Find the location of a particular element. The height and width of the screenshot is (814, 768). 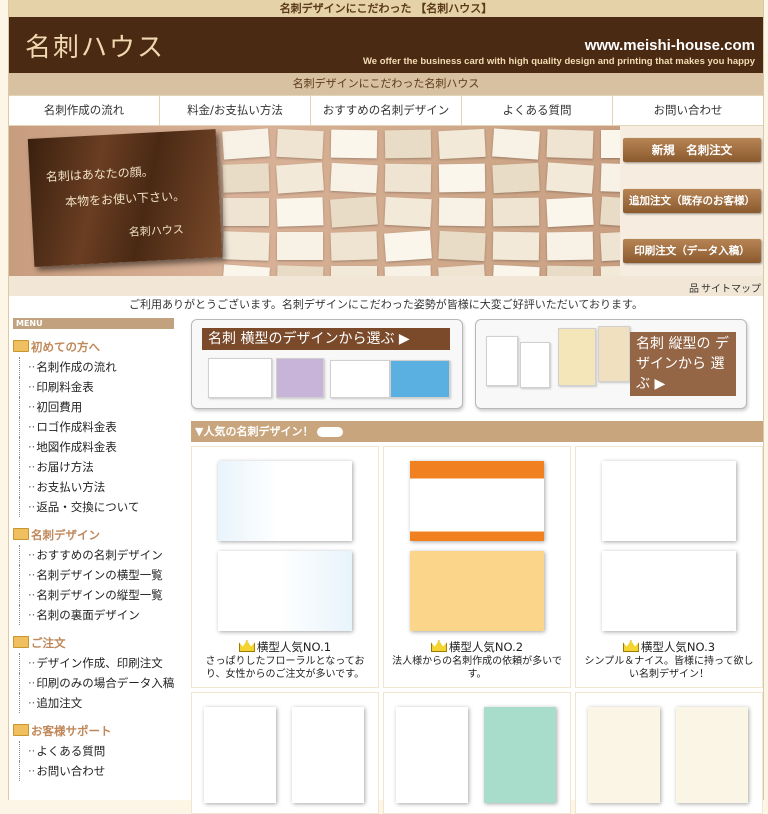

sitemap-link: 品サイトマップ is located at coordinates (725, 287).